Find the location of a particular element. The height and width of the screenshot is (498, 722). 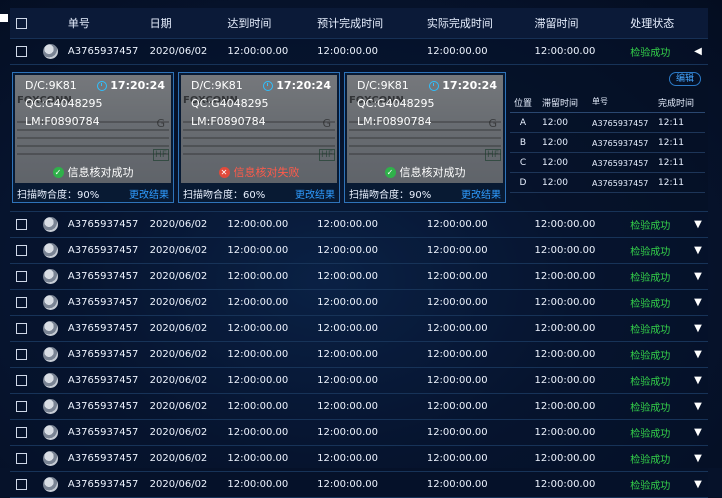

pos-header: 位置 is located at coordinates (522, 104).